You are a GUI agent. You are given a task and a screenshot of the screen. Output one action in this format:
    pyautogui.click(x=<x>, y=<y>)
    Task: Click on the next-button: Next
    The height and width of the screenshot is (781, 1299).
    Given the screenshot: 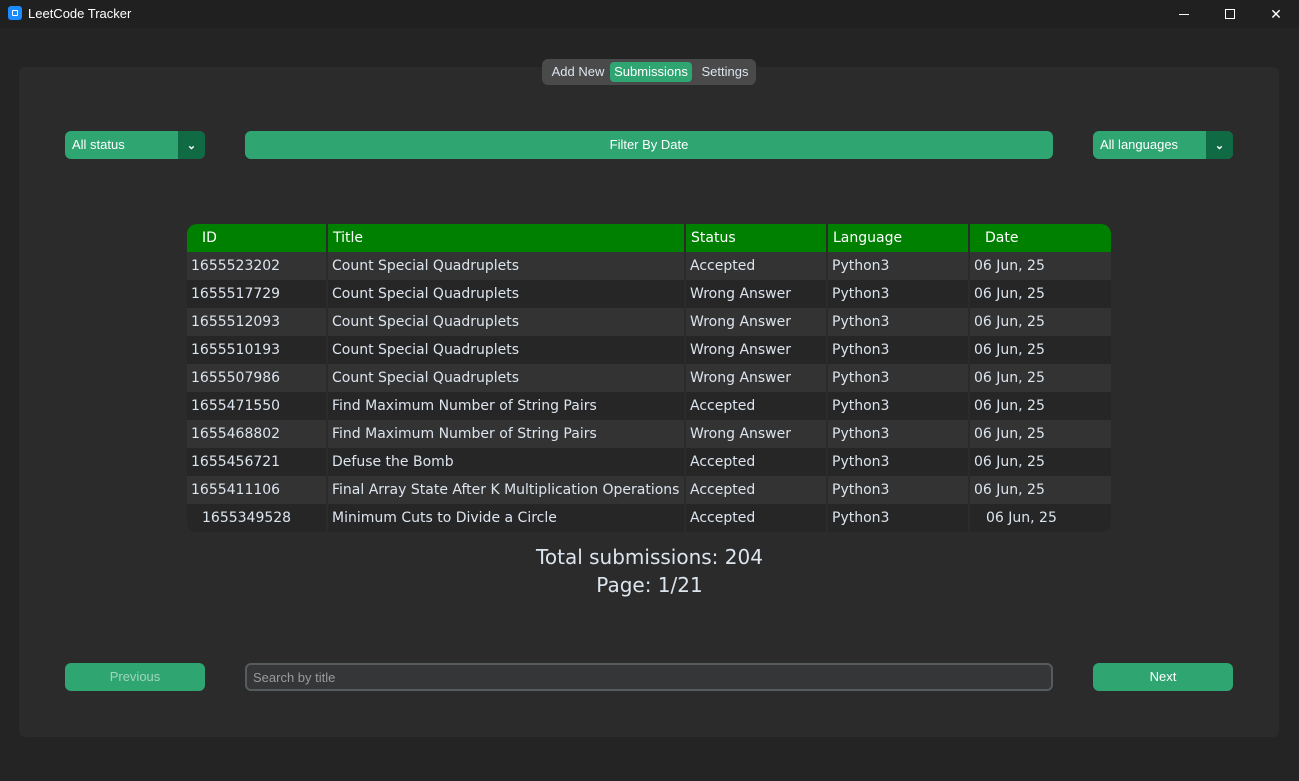 What is the action you would take?
    pyautogui.click(x=1163, y=677)
    